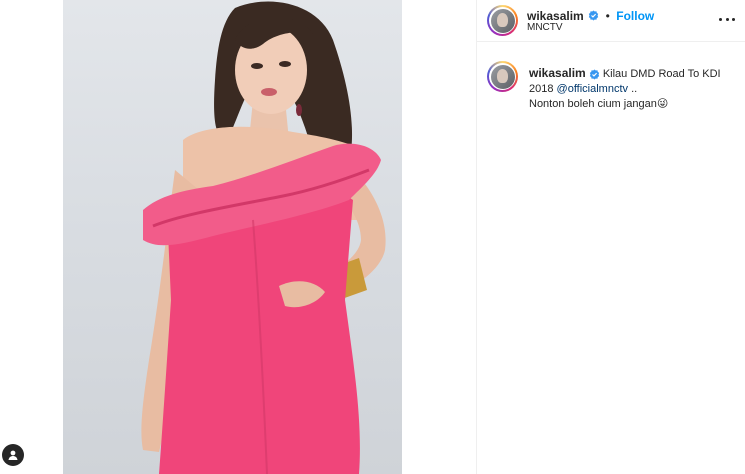 This screenshot has width=745, height=474. What do you see at coordinates (635, 16) in the screenshot?
I see `follow-button: Follow` at bounding box center [635, 16].